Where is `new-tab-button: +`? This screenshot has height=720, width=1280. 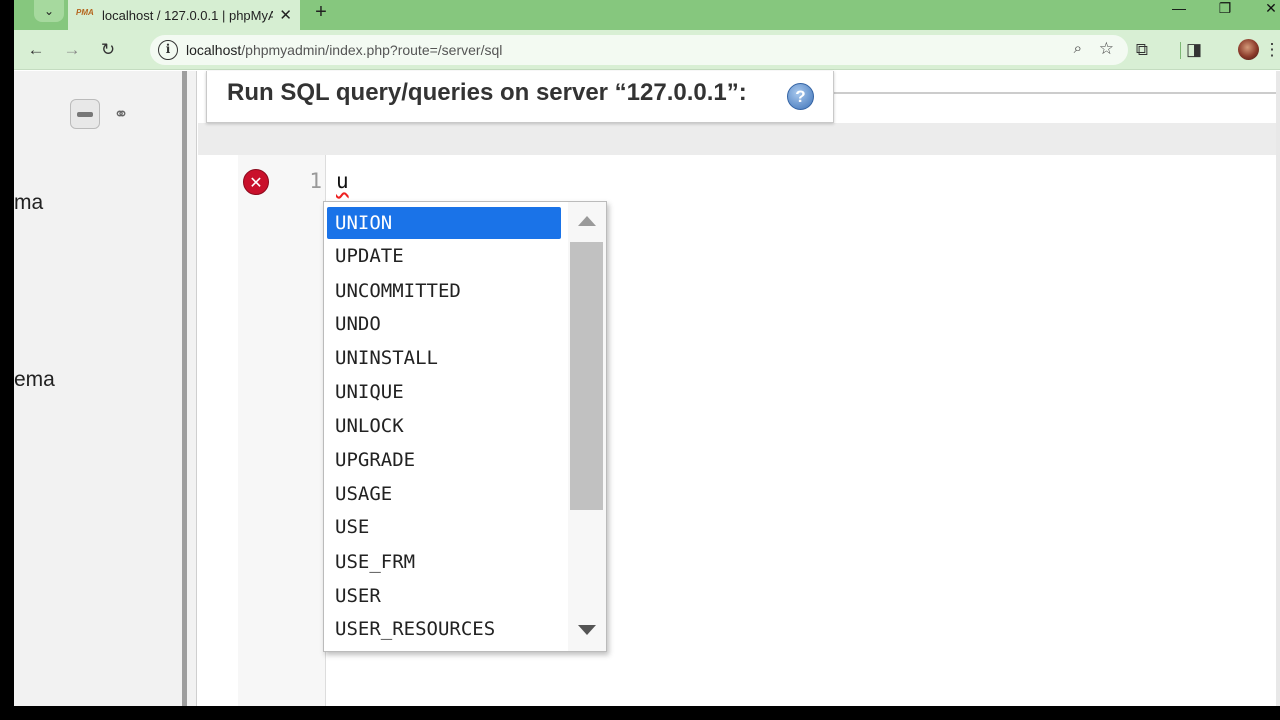 new-tab-button: + is located at coordinates (321, 12).